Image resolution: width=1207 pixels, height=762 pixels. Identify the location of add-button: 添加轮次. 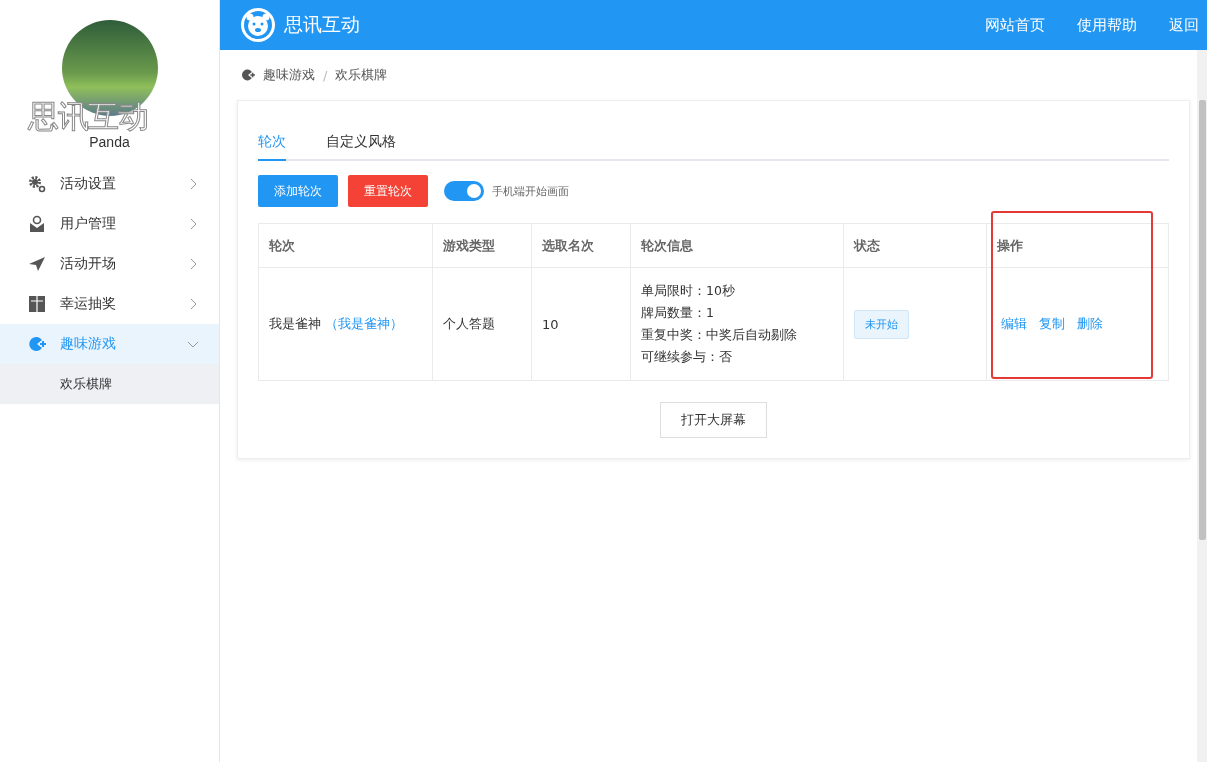
(298, 191).